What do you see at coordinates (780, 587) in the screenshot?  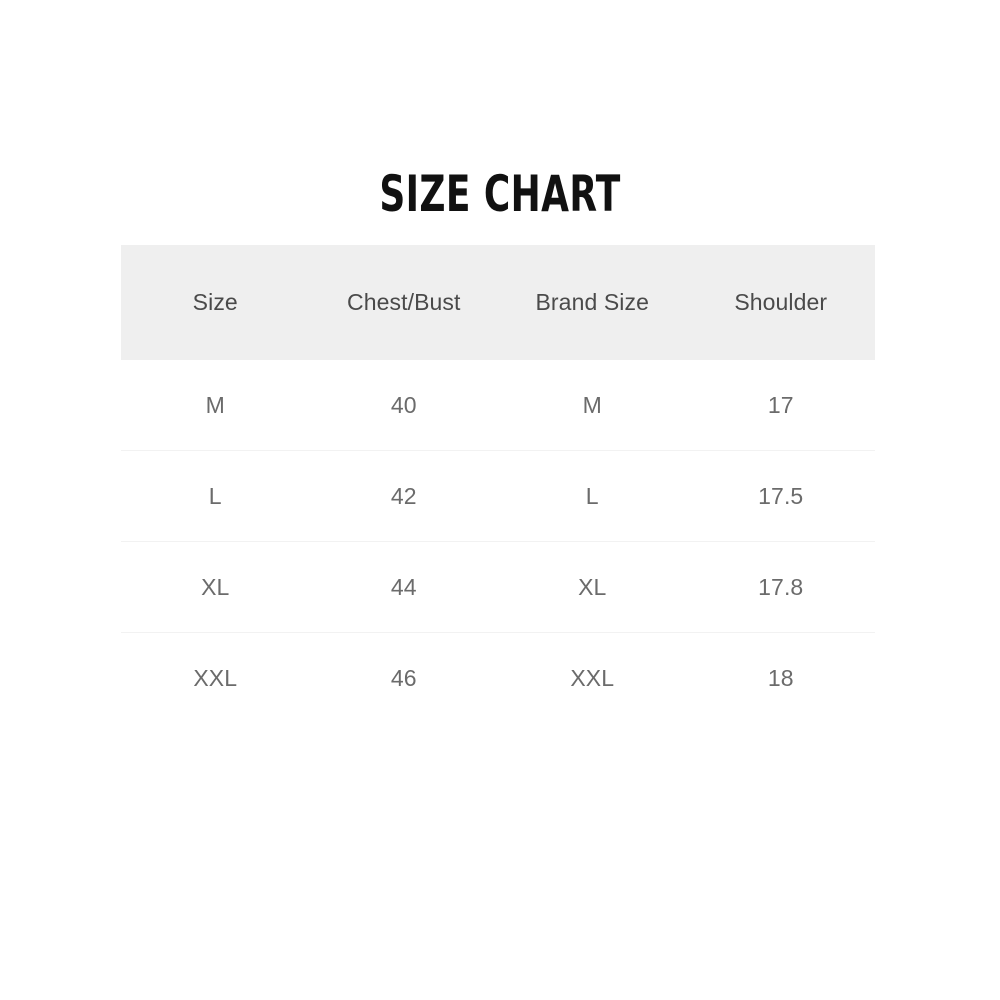 I see `cell-shoulder: 17.8` at bounding box center [780, 587].